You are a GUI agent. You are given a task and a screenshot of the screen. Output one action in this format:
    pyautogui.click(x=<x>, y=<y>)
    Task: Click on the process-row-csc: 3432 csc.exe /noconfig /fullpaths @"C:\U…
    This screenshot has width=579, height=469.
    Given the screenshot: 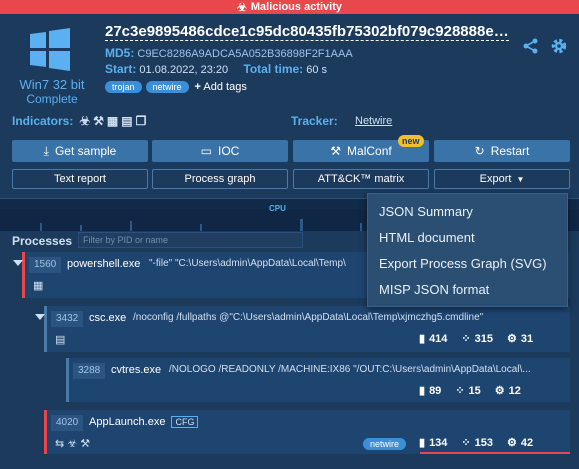 What is the action you would take?
    pyautogui.click(x=302, y=329)
    